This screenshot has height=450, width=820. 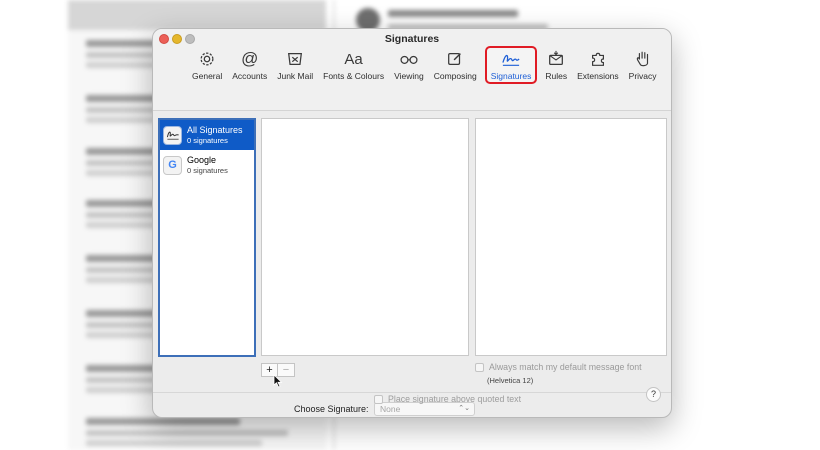 What do you see at coordinates (196, 432) in the screenshot?
I see `background-list-item` at bounding box center [196, 432].